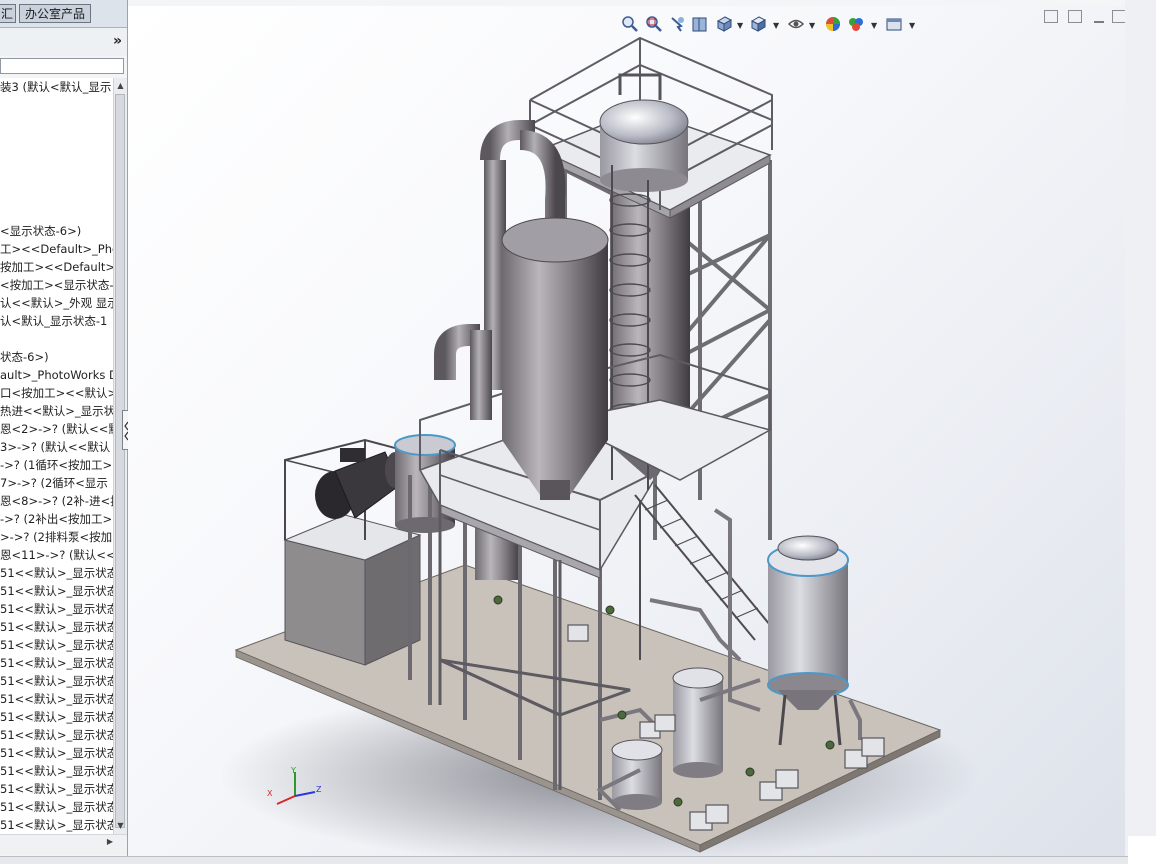  What do you see at coordinates (56, 393) in the screenshot?
I see `tree-item: 口<按加工><<默认>` at bounding box center [56, 393].